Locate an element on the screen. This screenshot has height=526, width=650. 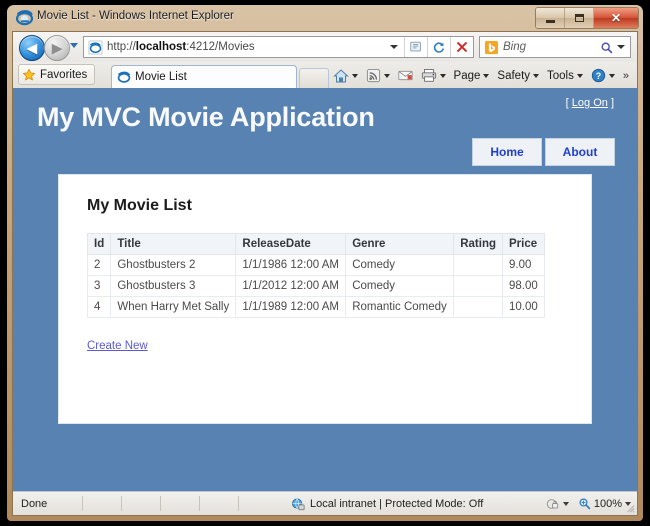
feeds-button is located at coordinates (378, 76).